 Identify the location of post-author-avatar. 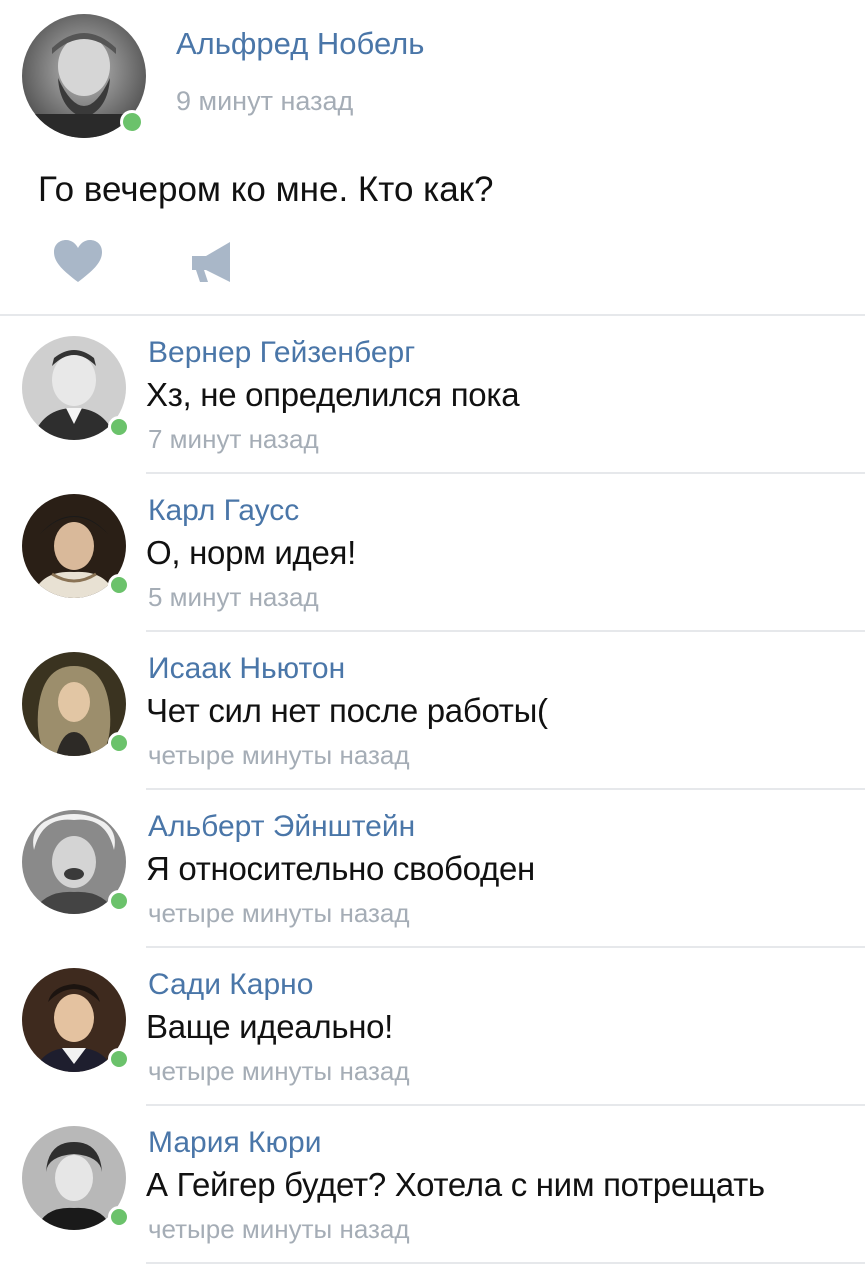
(84, 76).